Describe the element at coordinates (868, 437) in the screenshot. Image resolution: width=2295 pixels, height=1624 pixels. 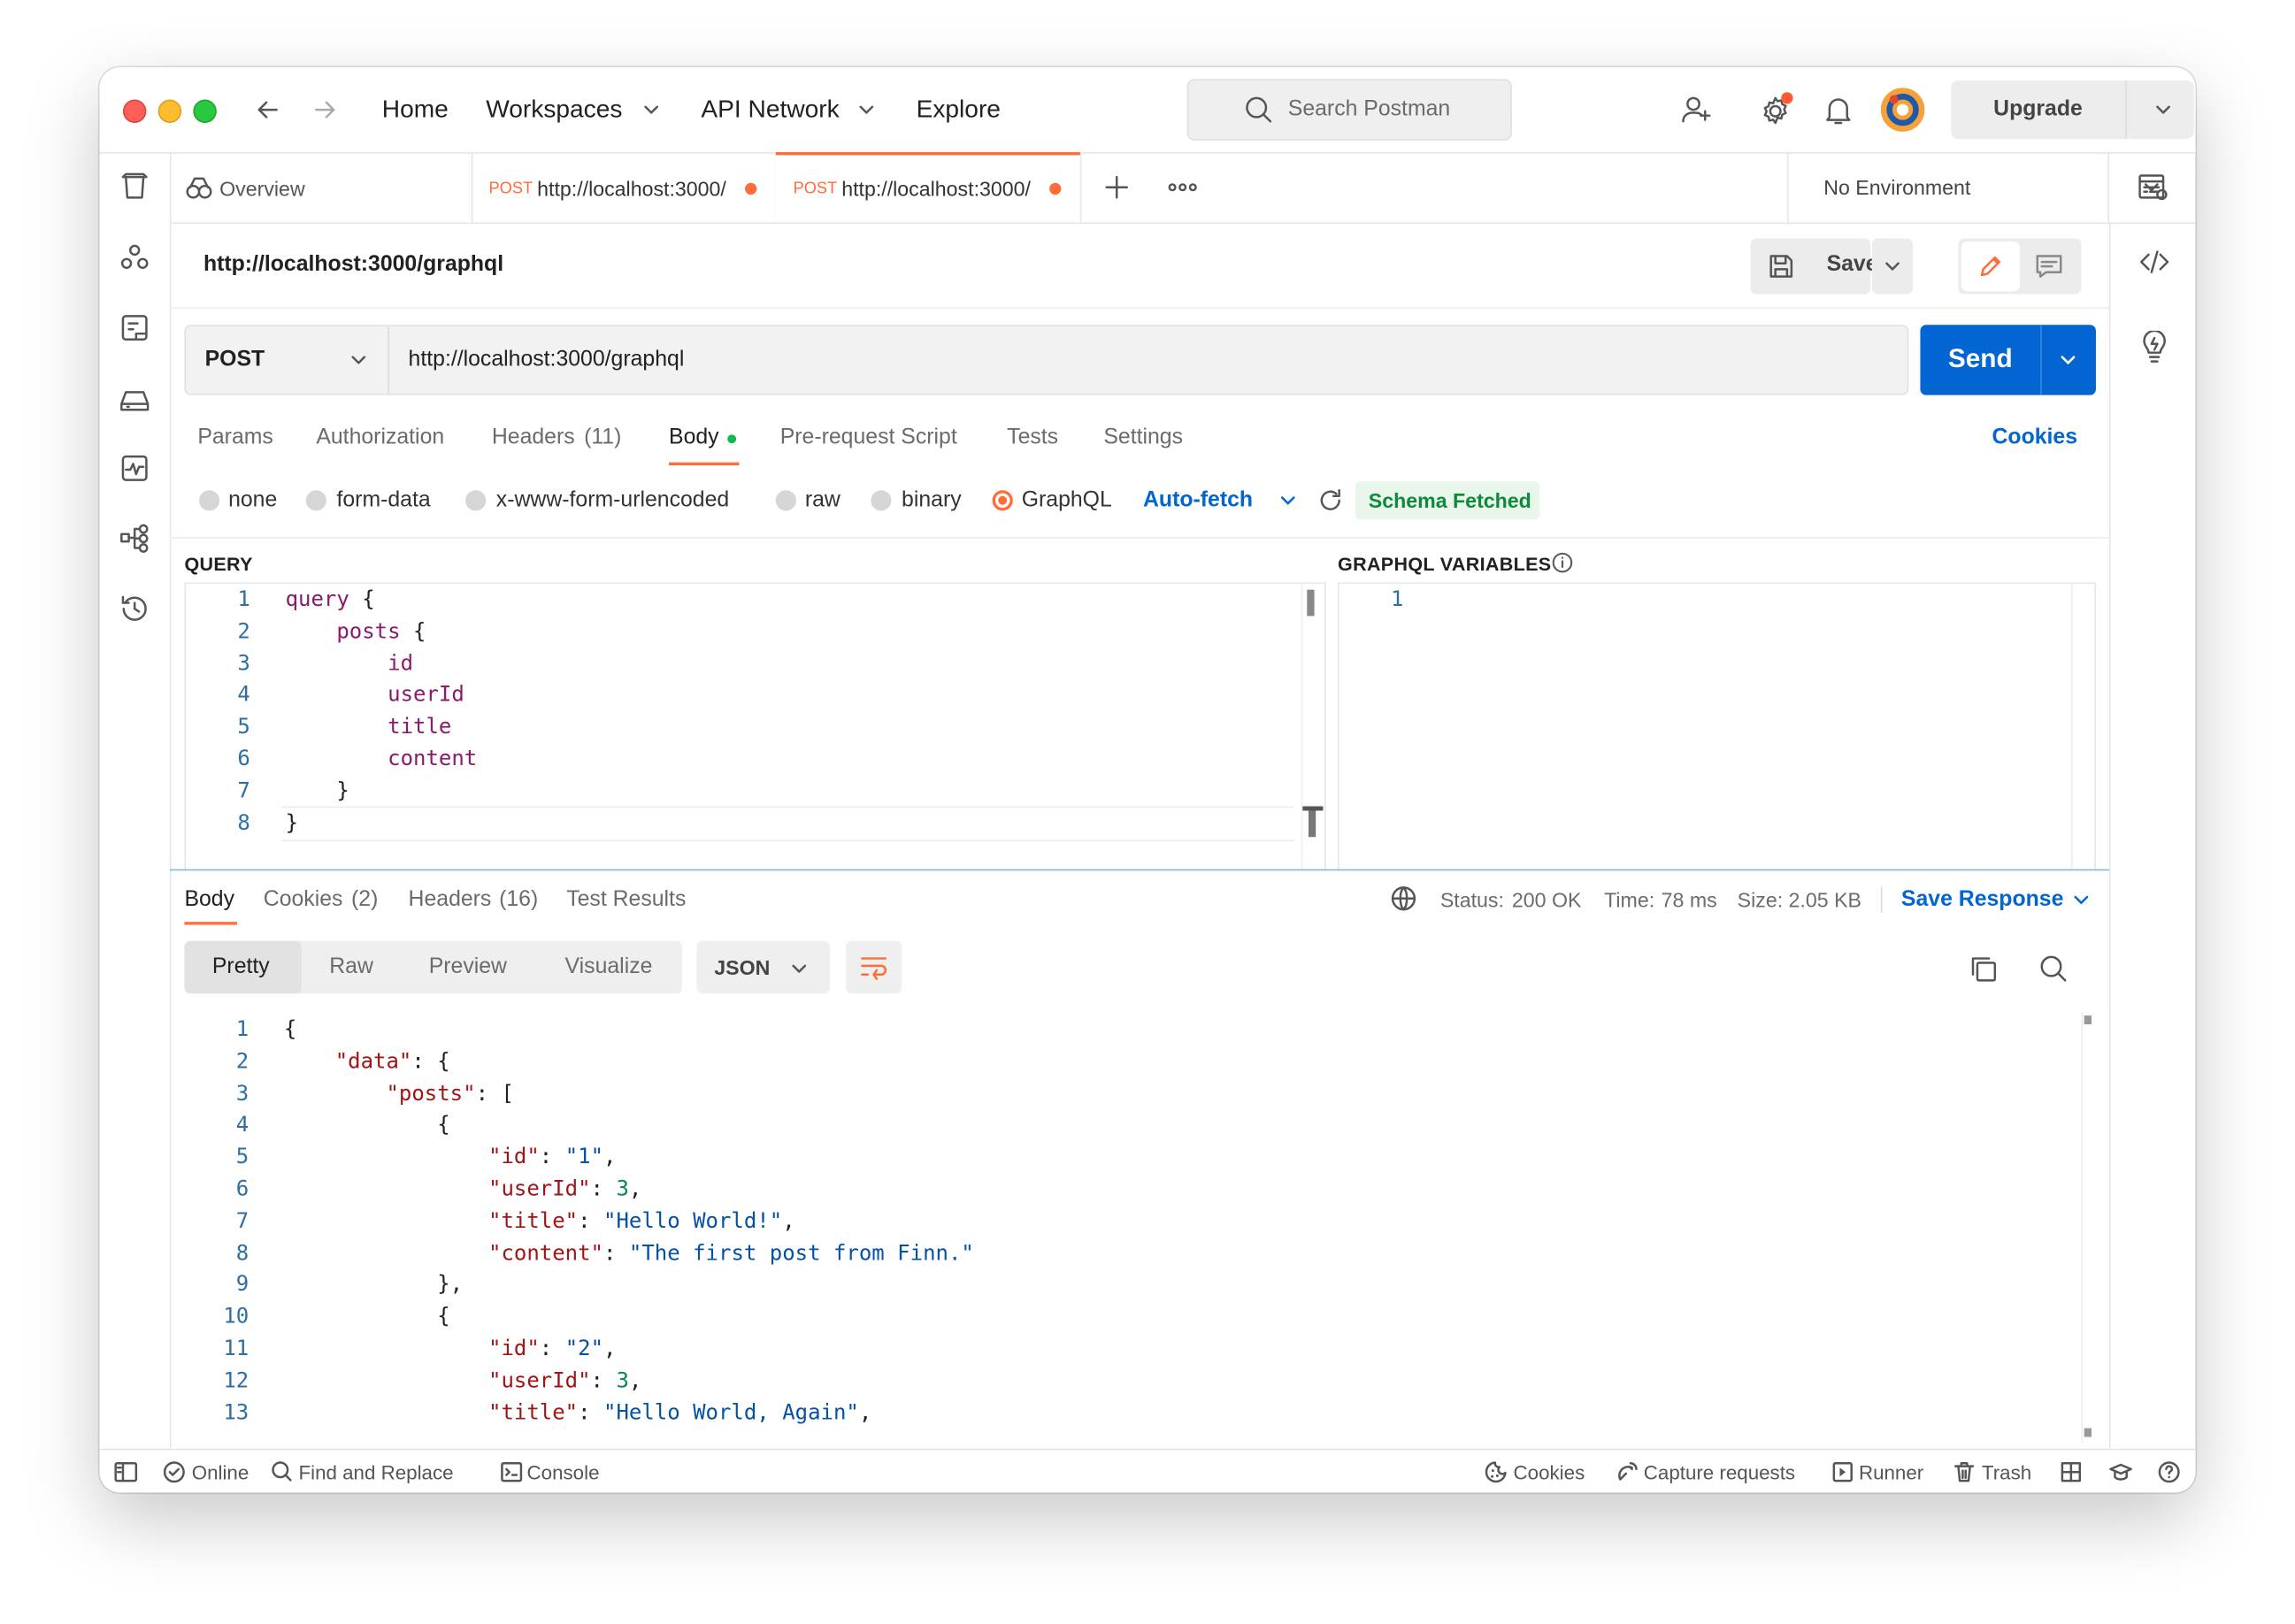
I see `tab-prerequest-script: Pre-request Script` at that location.